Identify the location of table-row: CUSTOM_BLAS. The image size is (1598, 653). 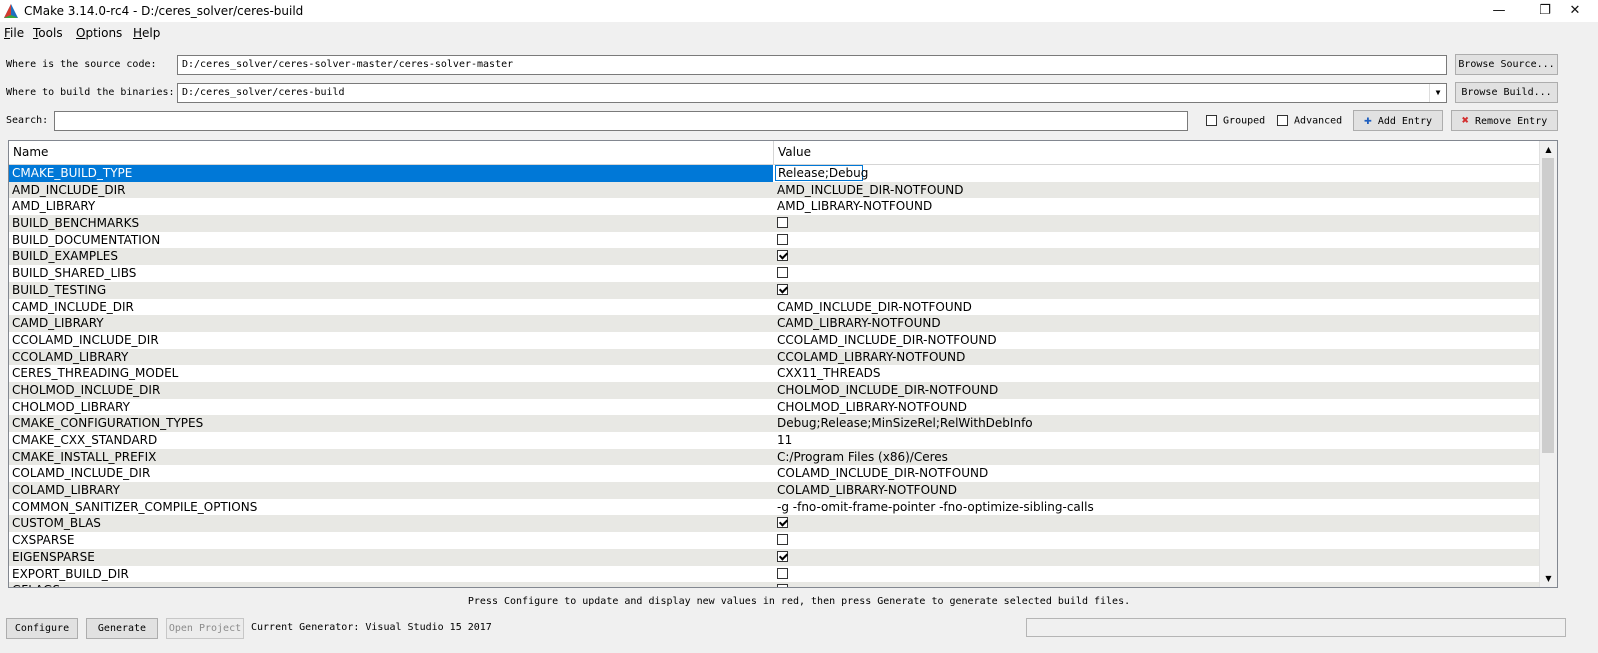
(775, 524).